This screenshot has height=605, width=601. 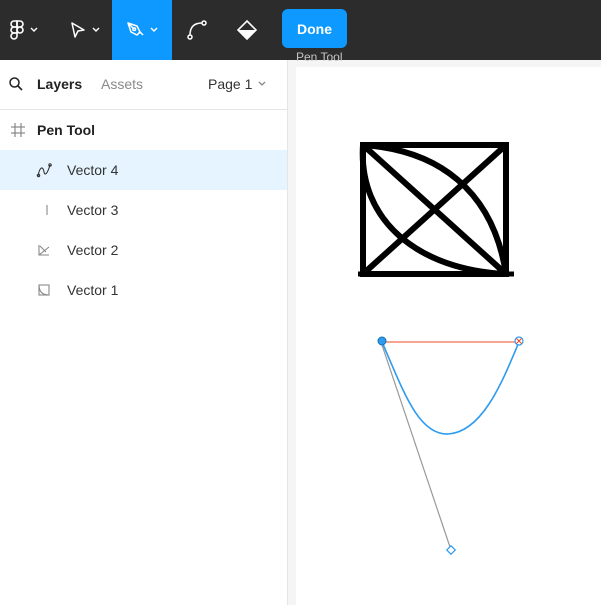 I want to click on pen-tool-button, so click(x=142, y=30).